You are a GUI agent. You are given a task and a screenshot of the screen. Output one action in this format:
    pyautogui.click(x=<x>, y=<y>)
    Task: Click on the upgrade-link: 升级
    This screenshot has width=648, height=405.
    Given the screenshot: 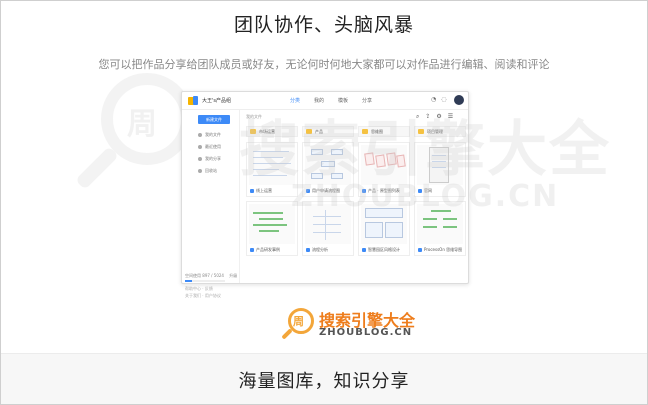 What is the action you would take?
    pyautogui.click(x=233, y=275)
    